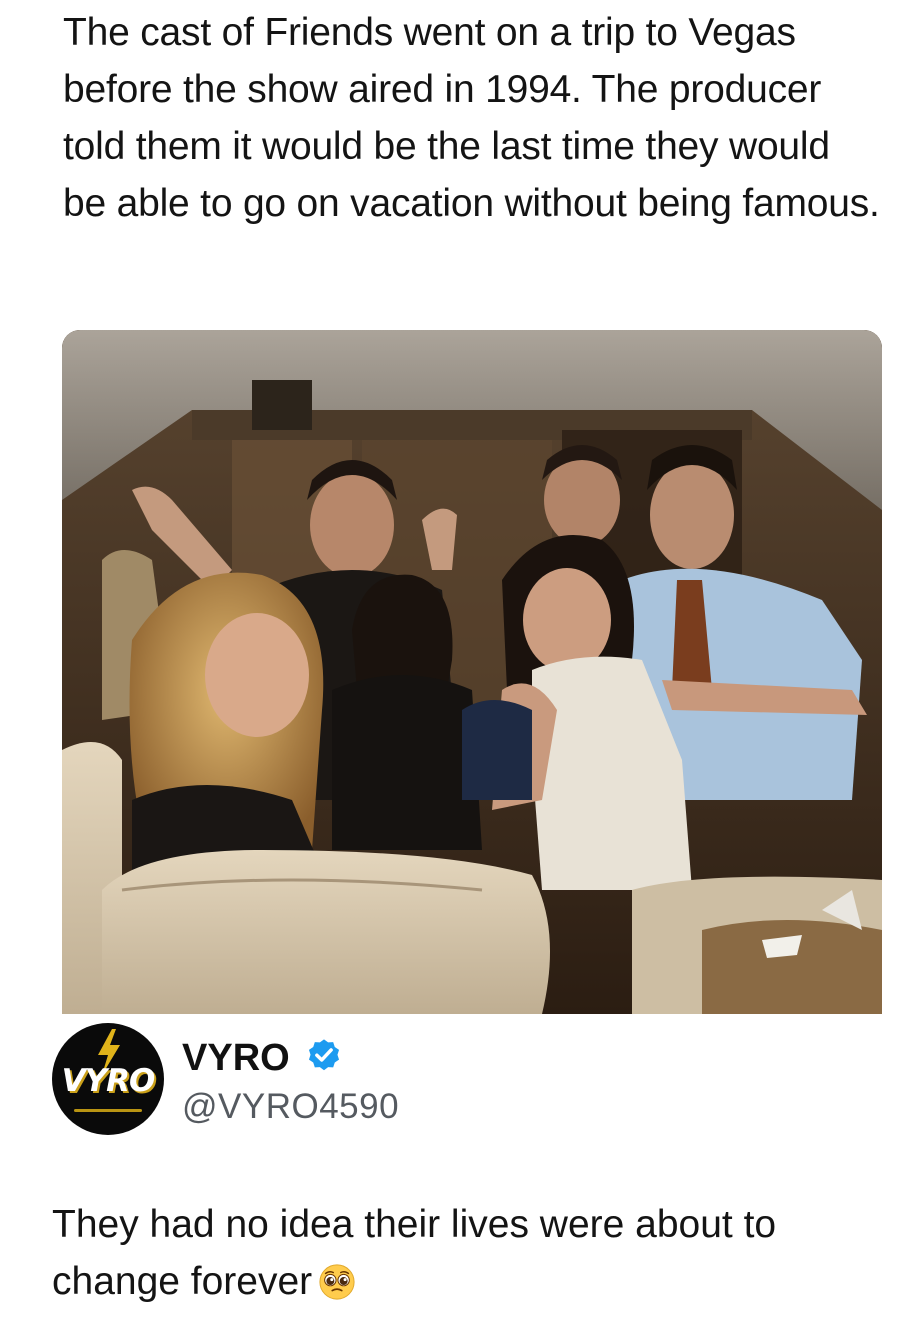 The image size is (904, 1321). Describe the element at coordinates (236, 1058) in the screenshot. I see `author-display-name: VYRO` at that location.